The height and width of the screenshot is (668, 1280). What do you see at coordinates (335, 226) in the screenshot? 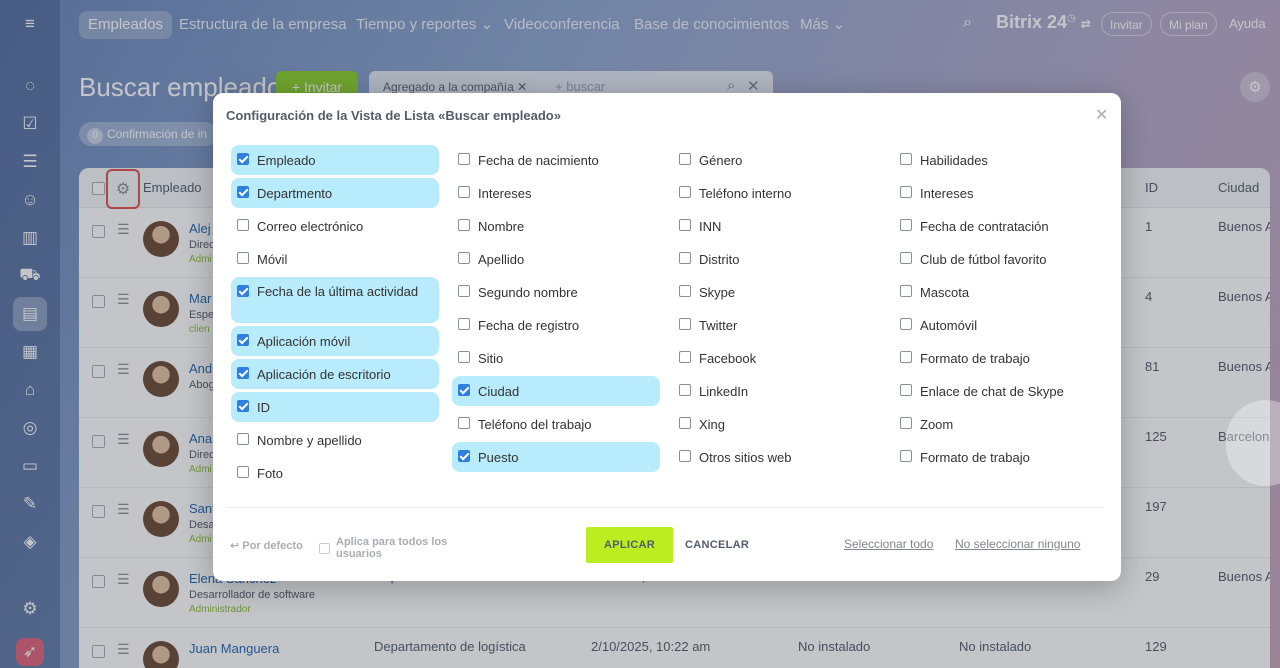
I see `column-option: Correo electrónico` at bounding box center [335, 226].